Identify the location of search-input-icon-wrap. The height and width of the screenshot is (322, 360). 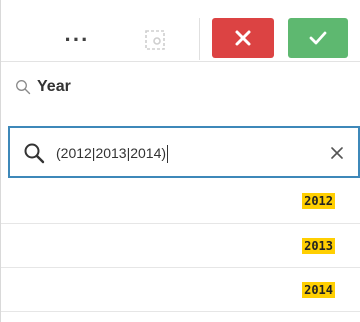
(34, 153).